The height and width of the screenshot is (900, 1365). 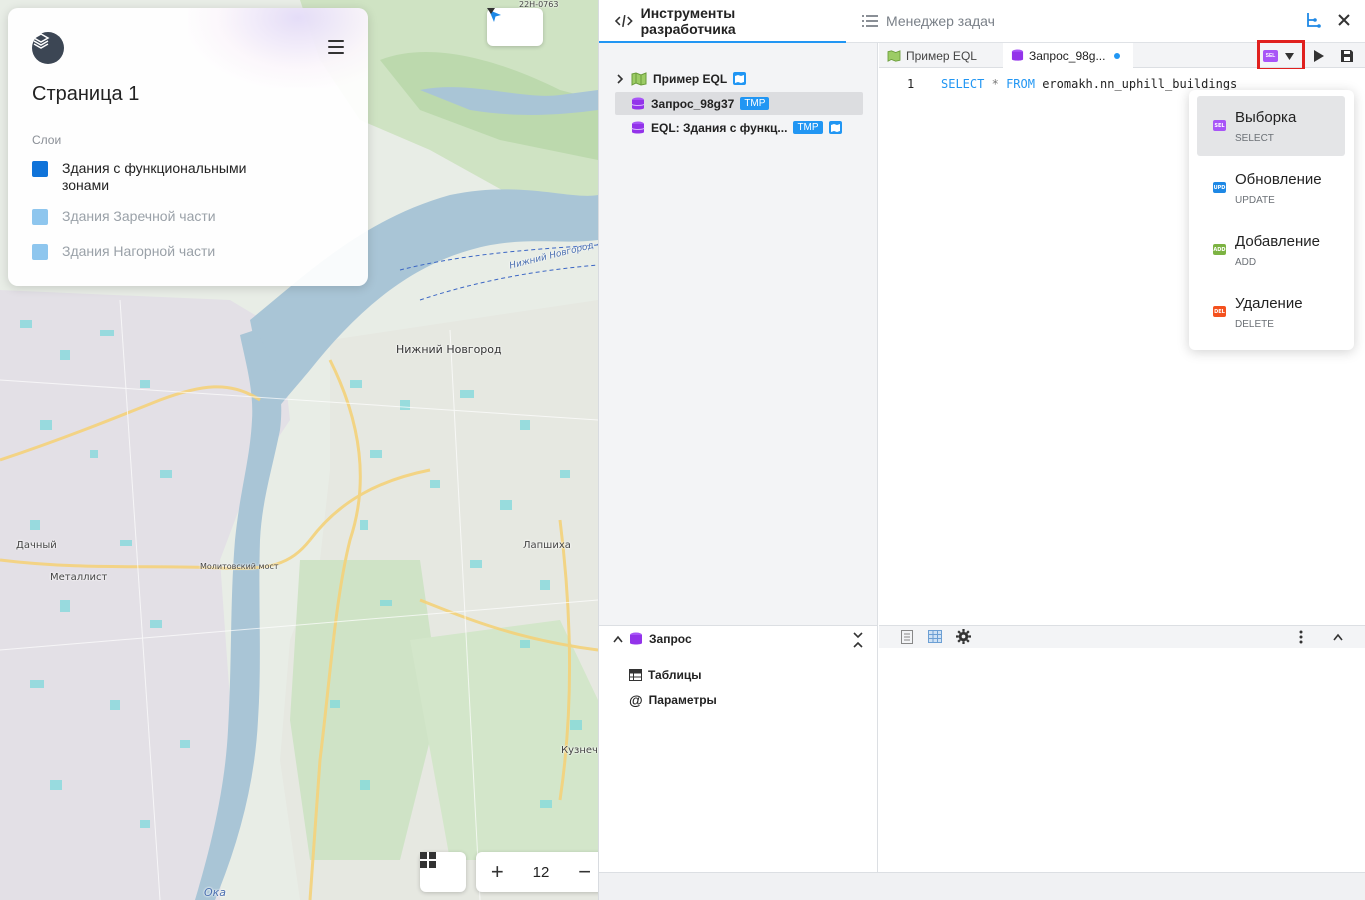 I want to click on modified-dot-icon, so click(x=1117, y=55).